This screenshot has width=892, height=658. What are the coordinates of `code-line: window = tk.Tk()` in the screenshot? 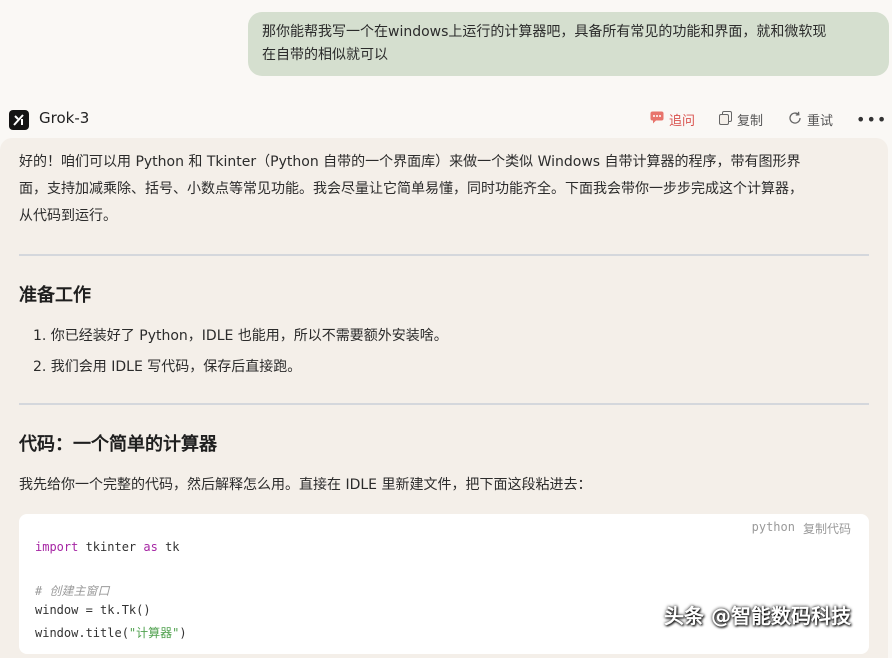 It's located at (93, 610).